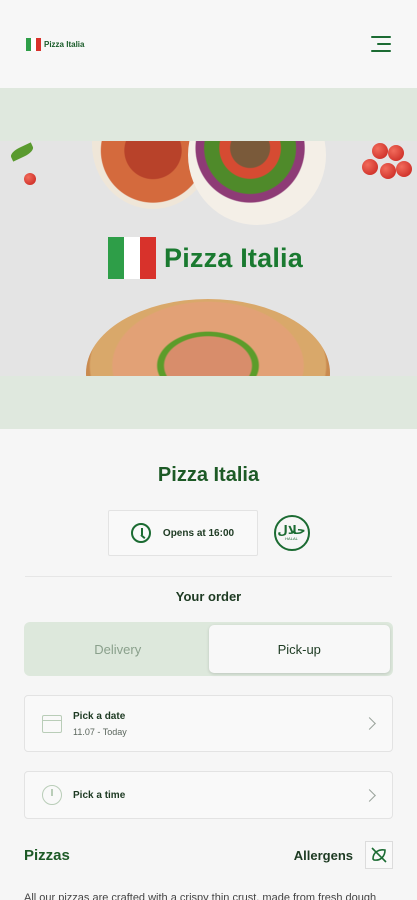 Image resolution: width=417 pixels, height=900 pixels. What do you see at coordinates (22, 152) in the screenshot?
I see `basil-leaf-image` at bounding box center [22, 152].